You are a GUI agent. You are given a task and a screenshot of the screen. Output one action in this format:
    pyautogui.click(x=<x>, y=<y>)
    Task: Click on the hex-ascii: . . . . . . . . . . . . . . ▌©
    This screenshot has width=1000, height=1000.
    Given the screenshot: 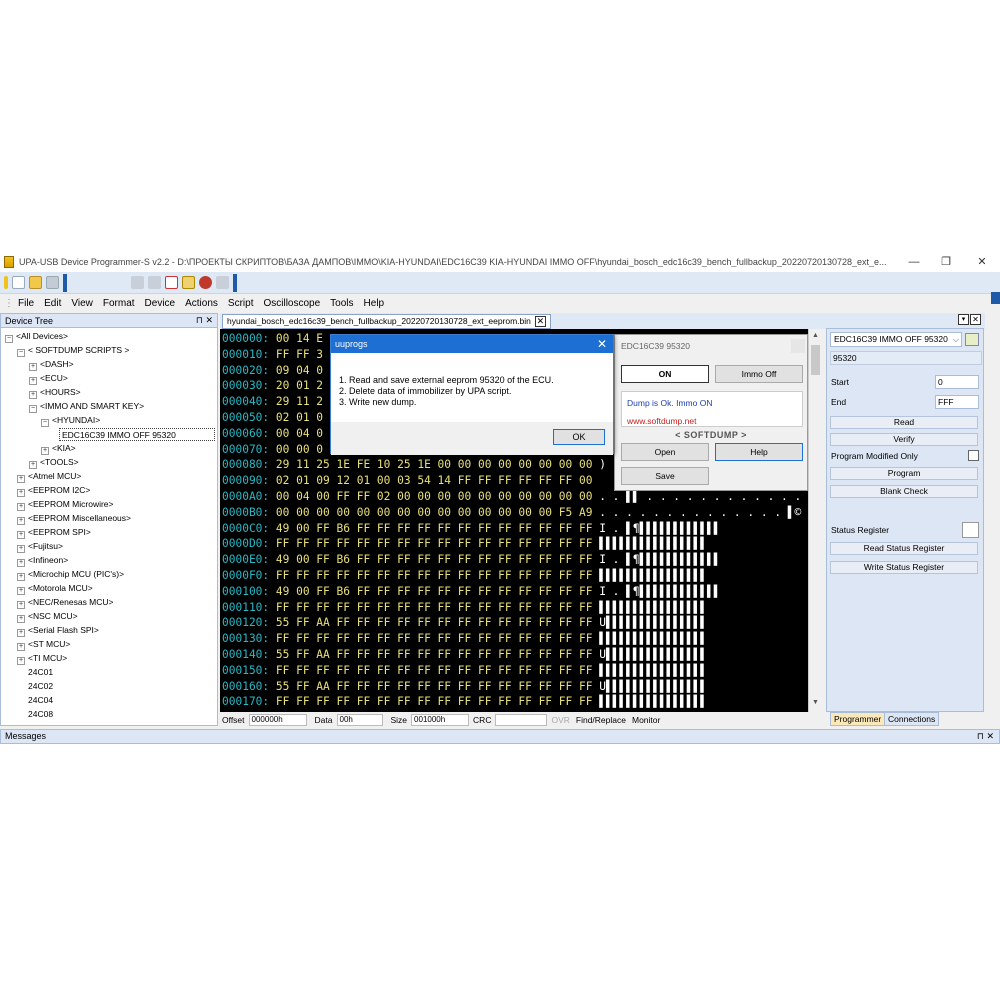 What is the action you would take?
    pyautogui.click(x=696, y=512)
    